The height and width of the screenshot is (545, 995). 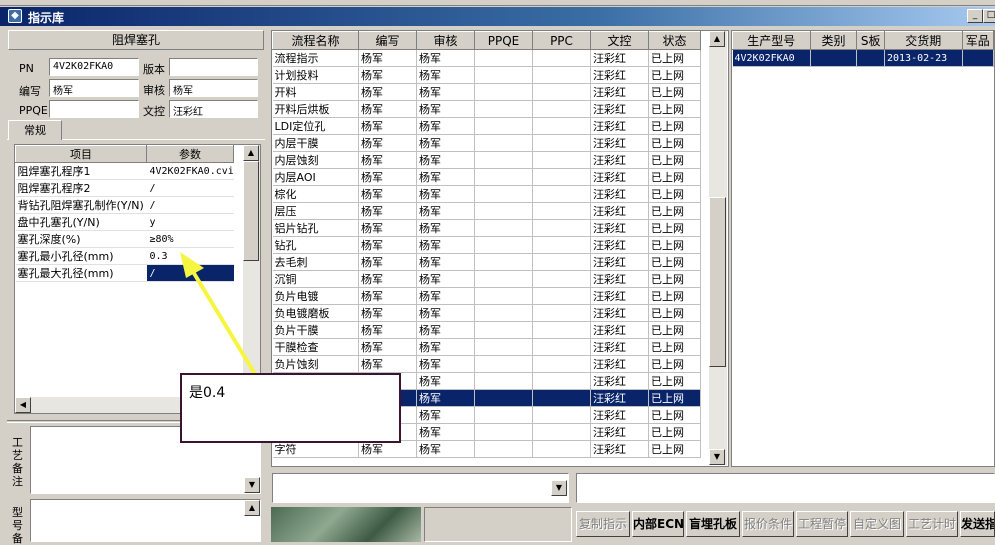 I want to click on annotation-arrow, so click(x=218, y=314).